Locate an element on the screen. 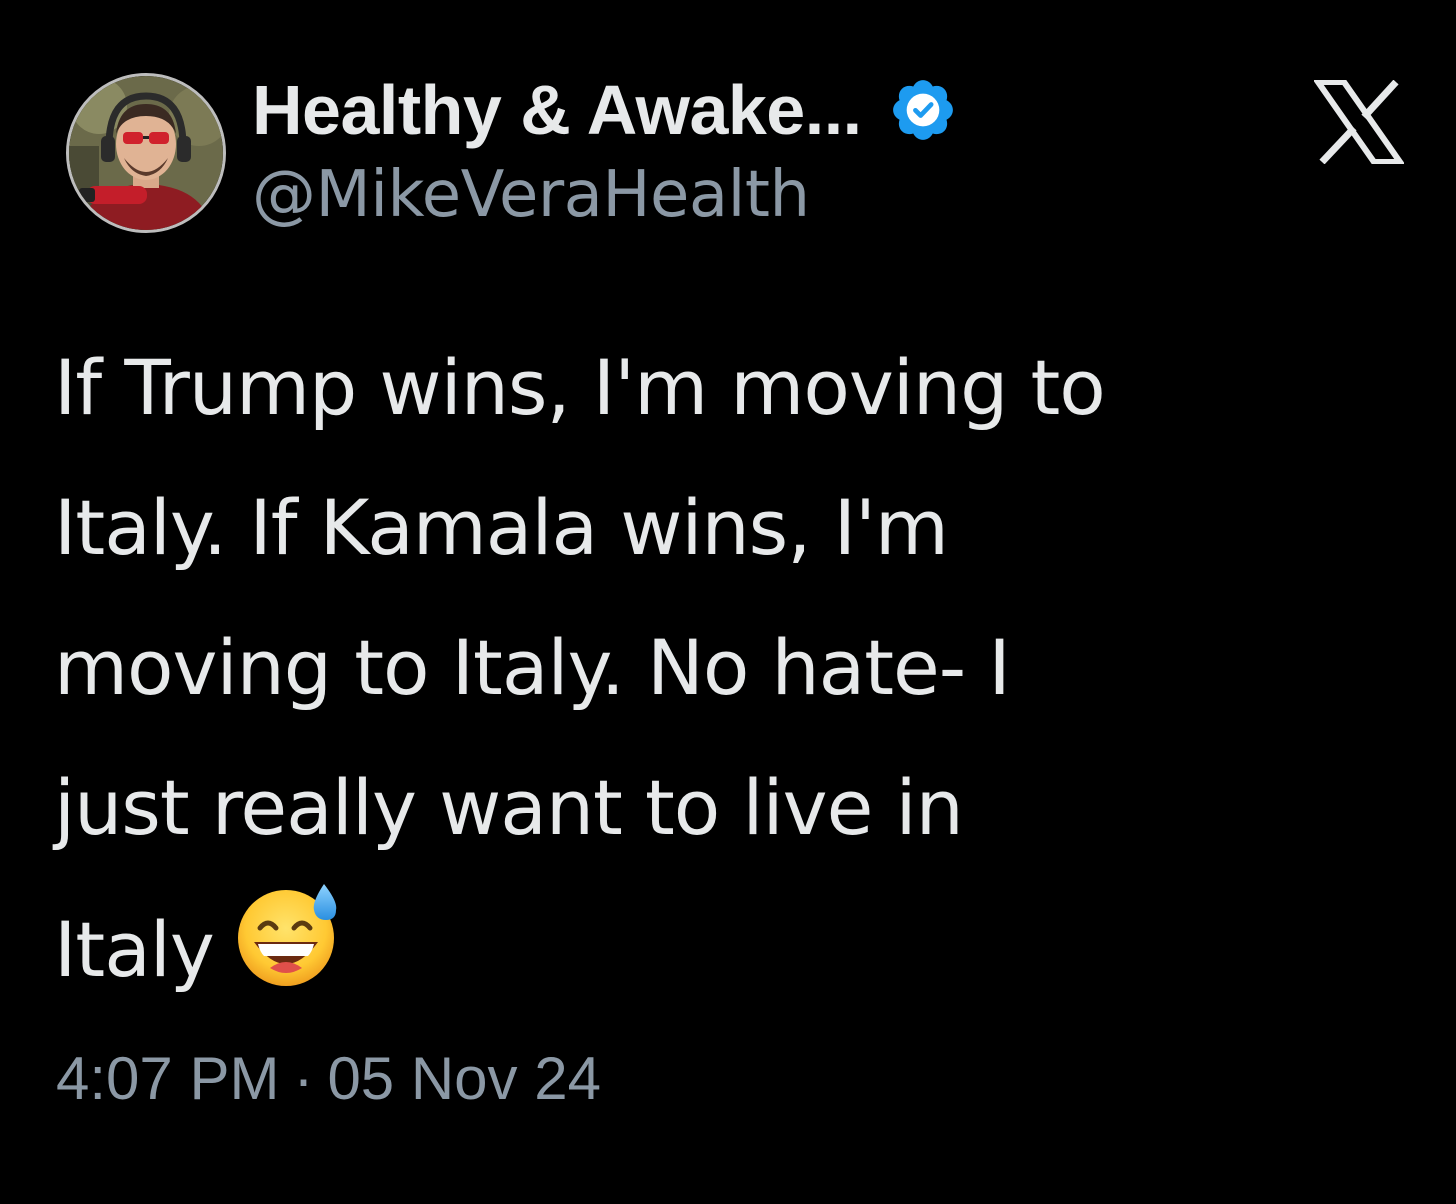  tweet-timestamp: 4:07 PM · 05 Nov 24 is located at coordinates (328, 1078).